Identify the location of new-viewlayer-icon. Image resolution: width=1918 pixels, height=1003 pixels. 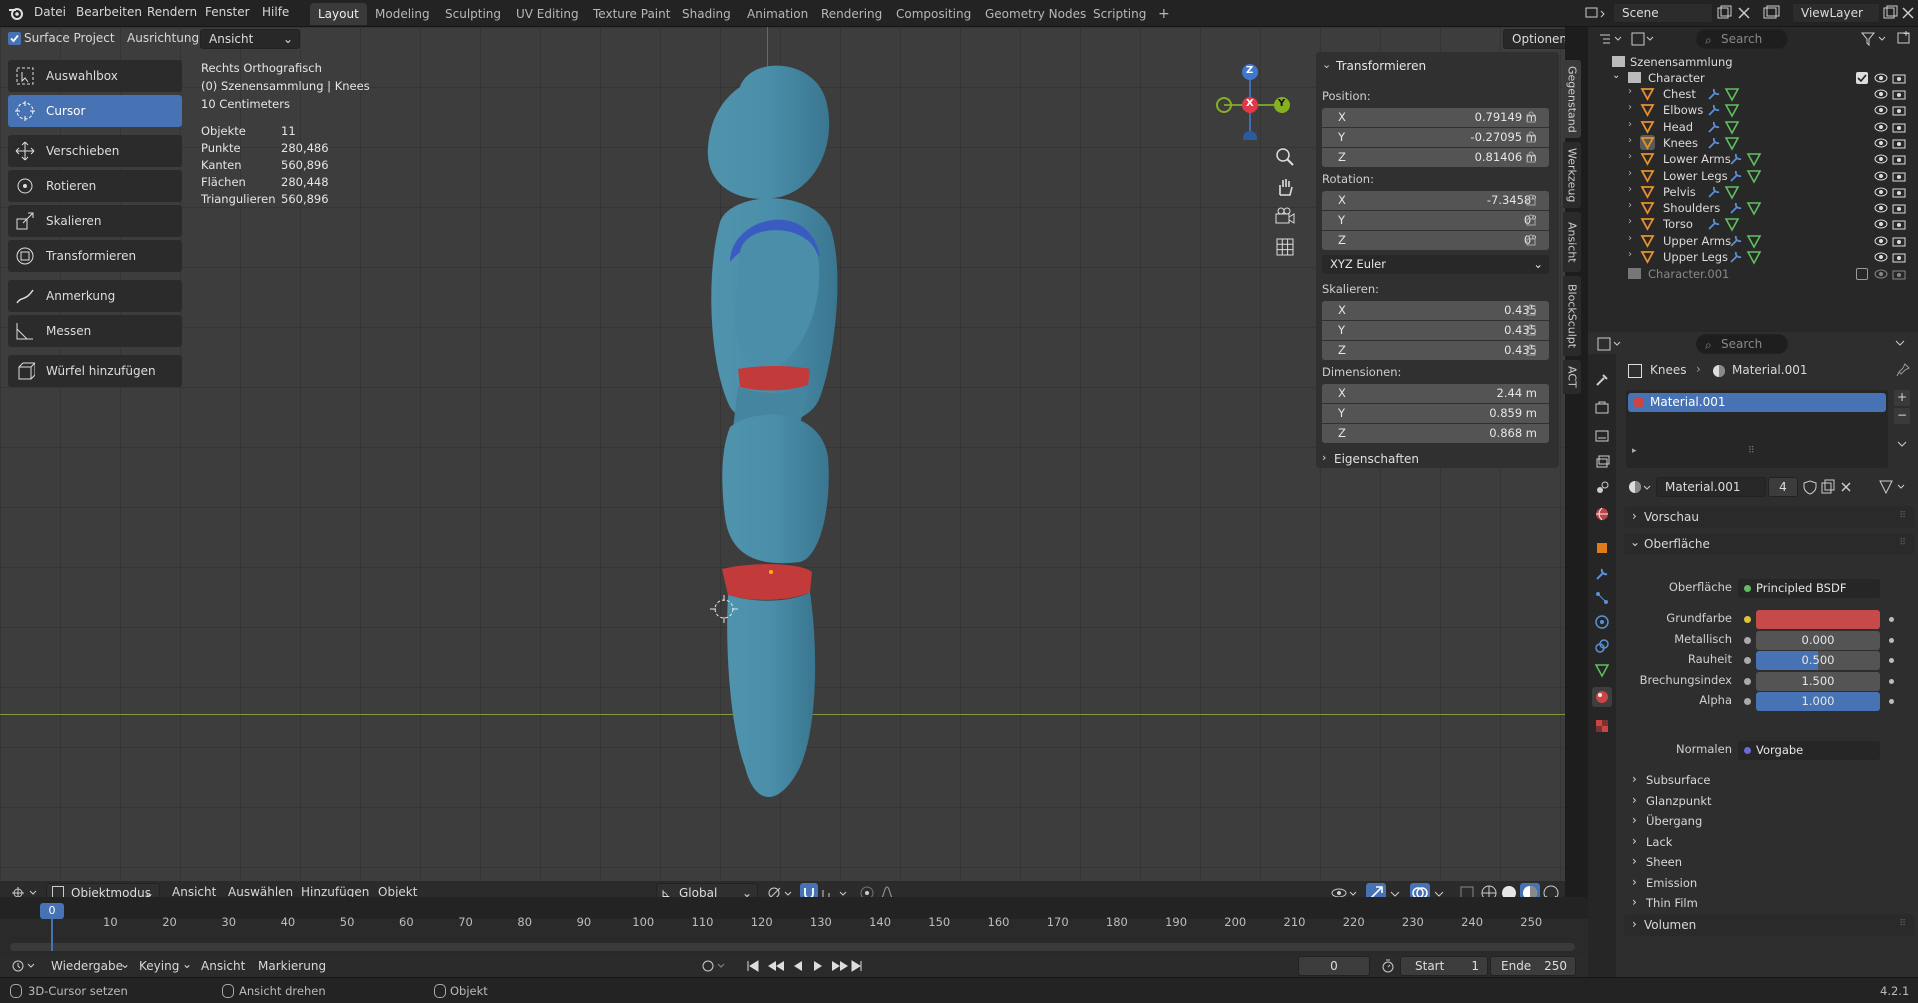
(1890, 13).